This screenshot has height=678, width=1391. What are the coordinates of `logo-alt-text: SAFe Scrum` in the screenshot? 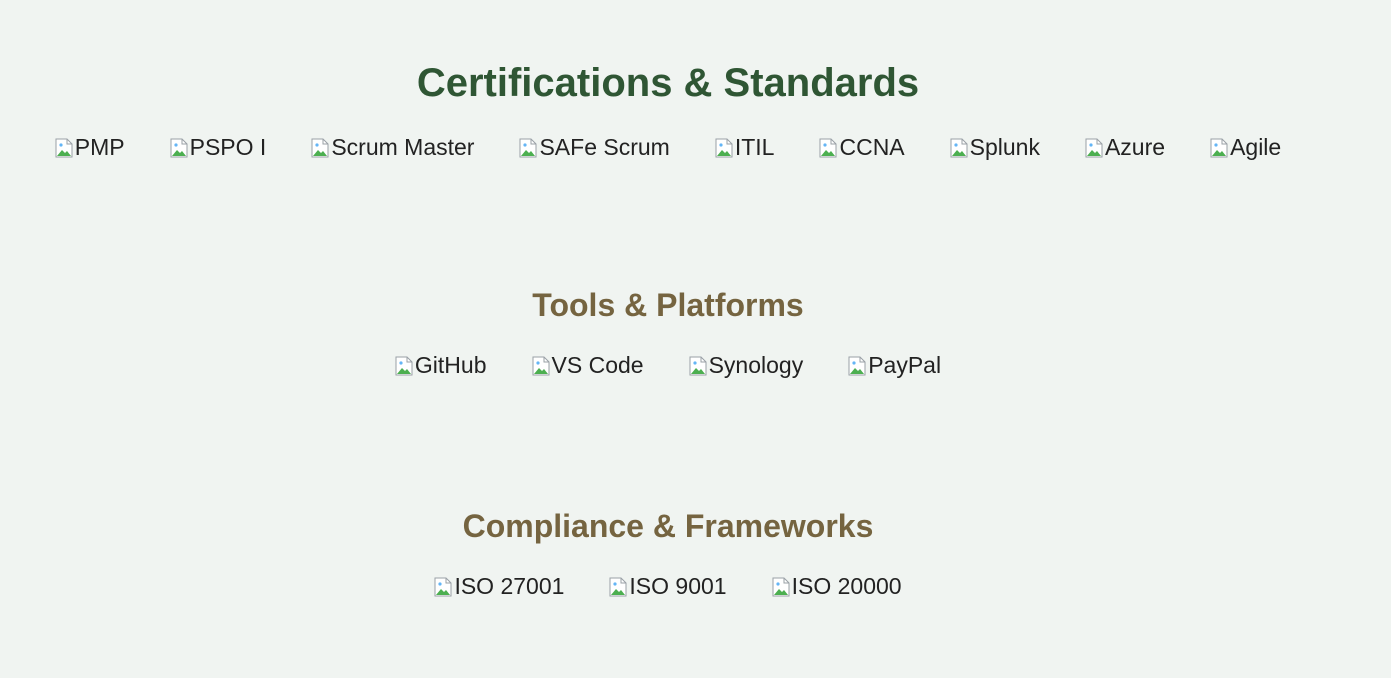 It's located at (604, 147).